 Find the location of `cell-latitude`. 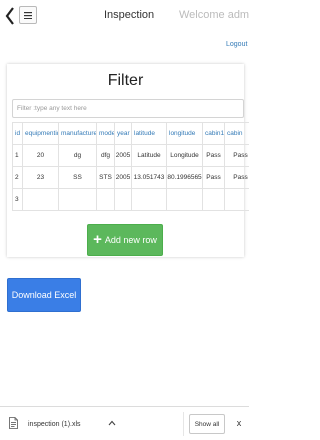

cell-latitude is located at coordinates (149, 199).